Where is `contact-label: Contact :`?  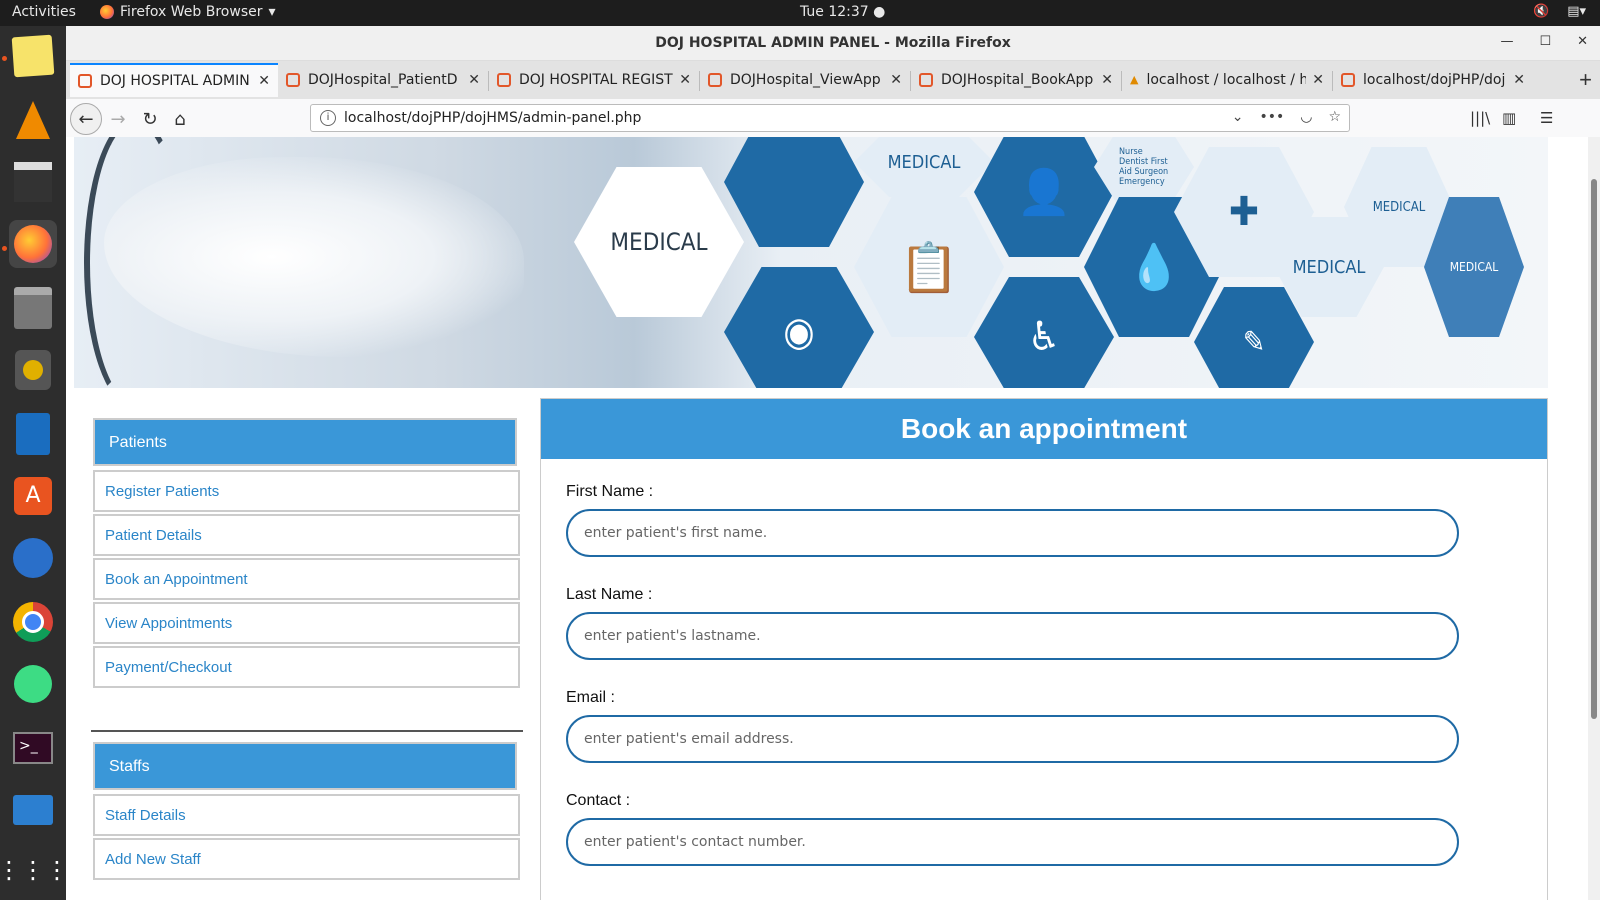
contact-label: Contact : is located at coordinates (598, 800).